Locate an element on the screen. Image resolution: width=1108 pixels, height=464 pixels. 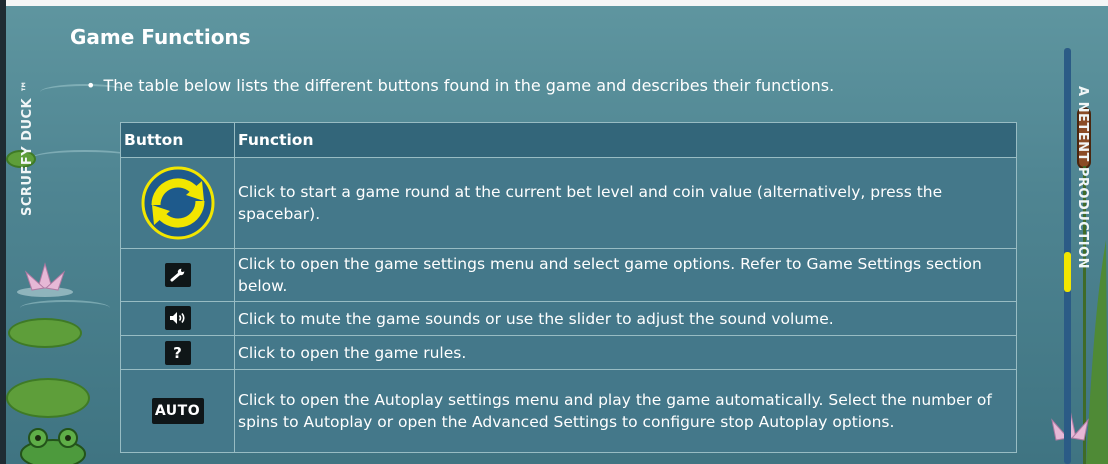
scrollbar-thumb is located at coordinates (1067, 272).